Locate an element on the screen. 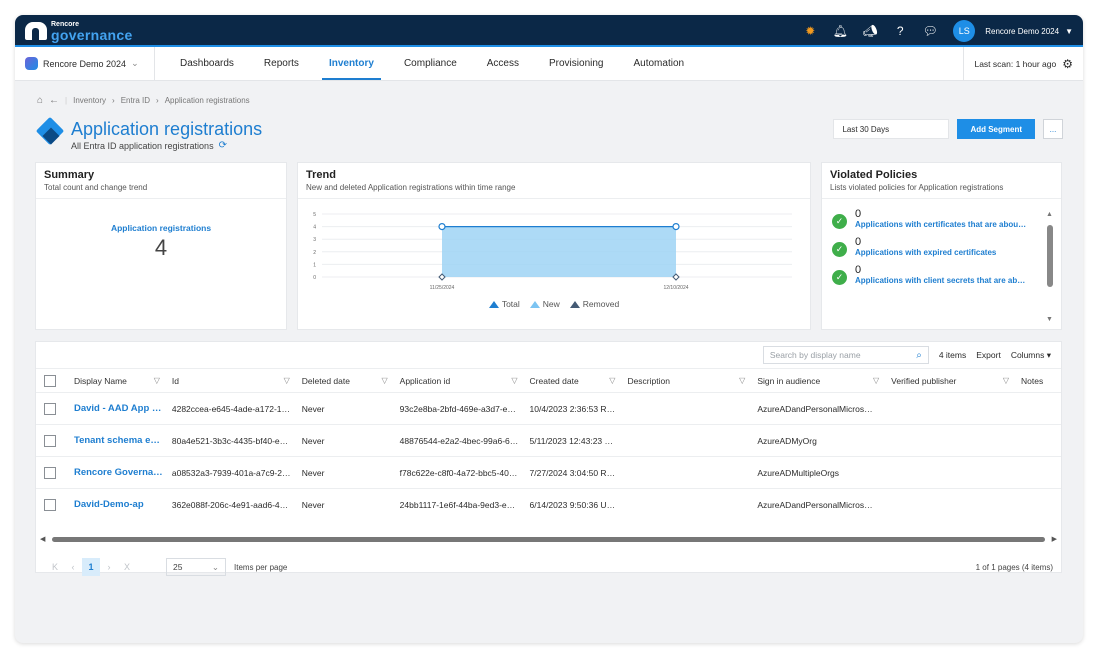 Image resolution: width=1098 pixels, height=657 pixels. scroll-right-icon: ▶ is located at coordinates (1054, 539).